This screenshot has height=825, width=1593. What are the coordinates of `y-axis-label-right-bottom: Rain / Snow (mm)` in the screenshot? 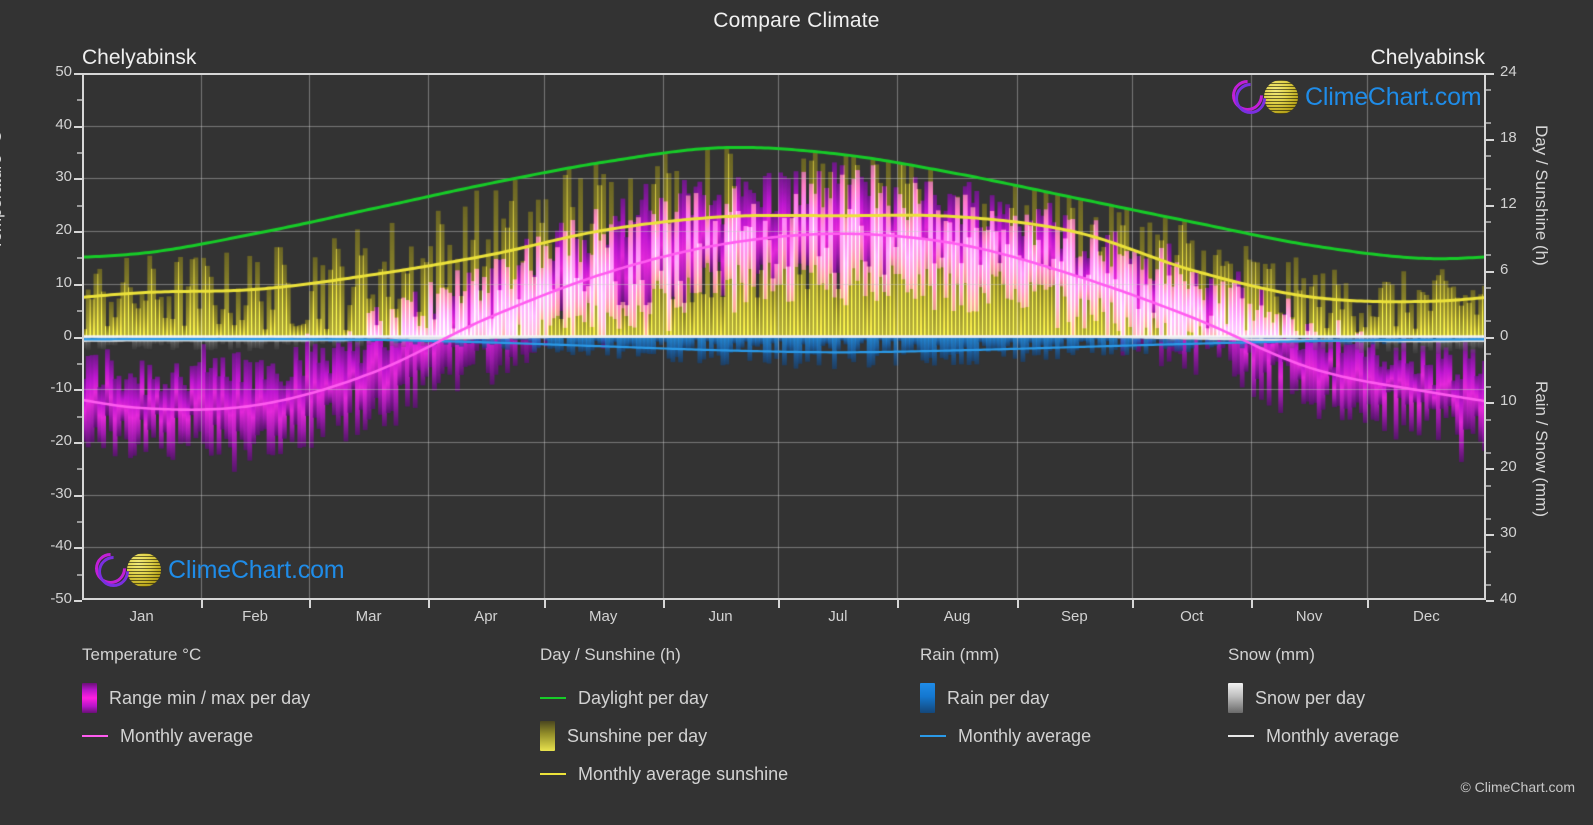 It's located at (1541, 449).